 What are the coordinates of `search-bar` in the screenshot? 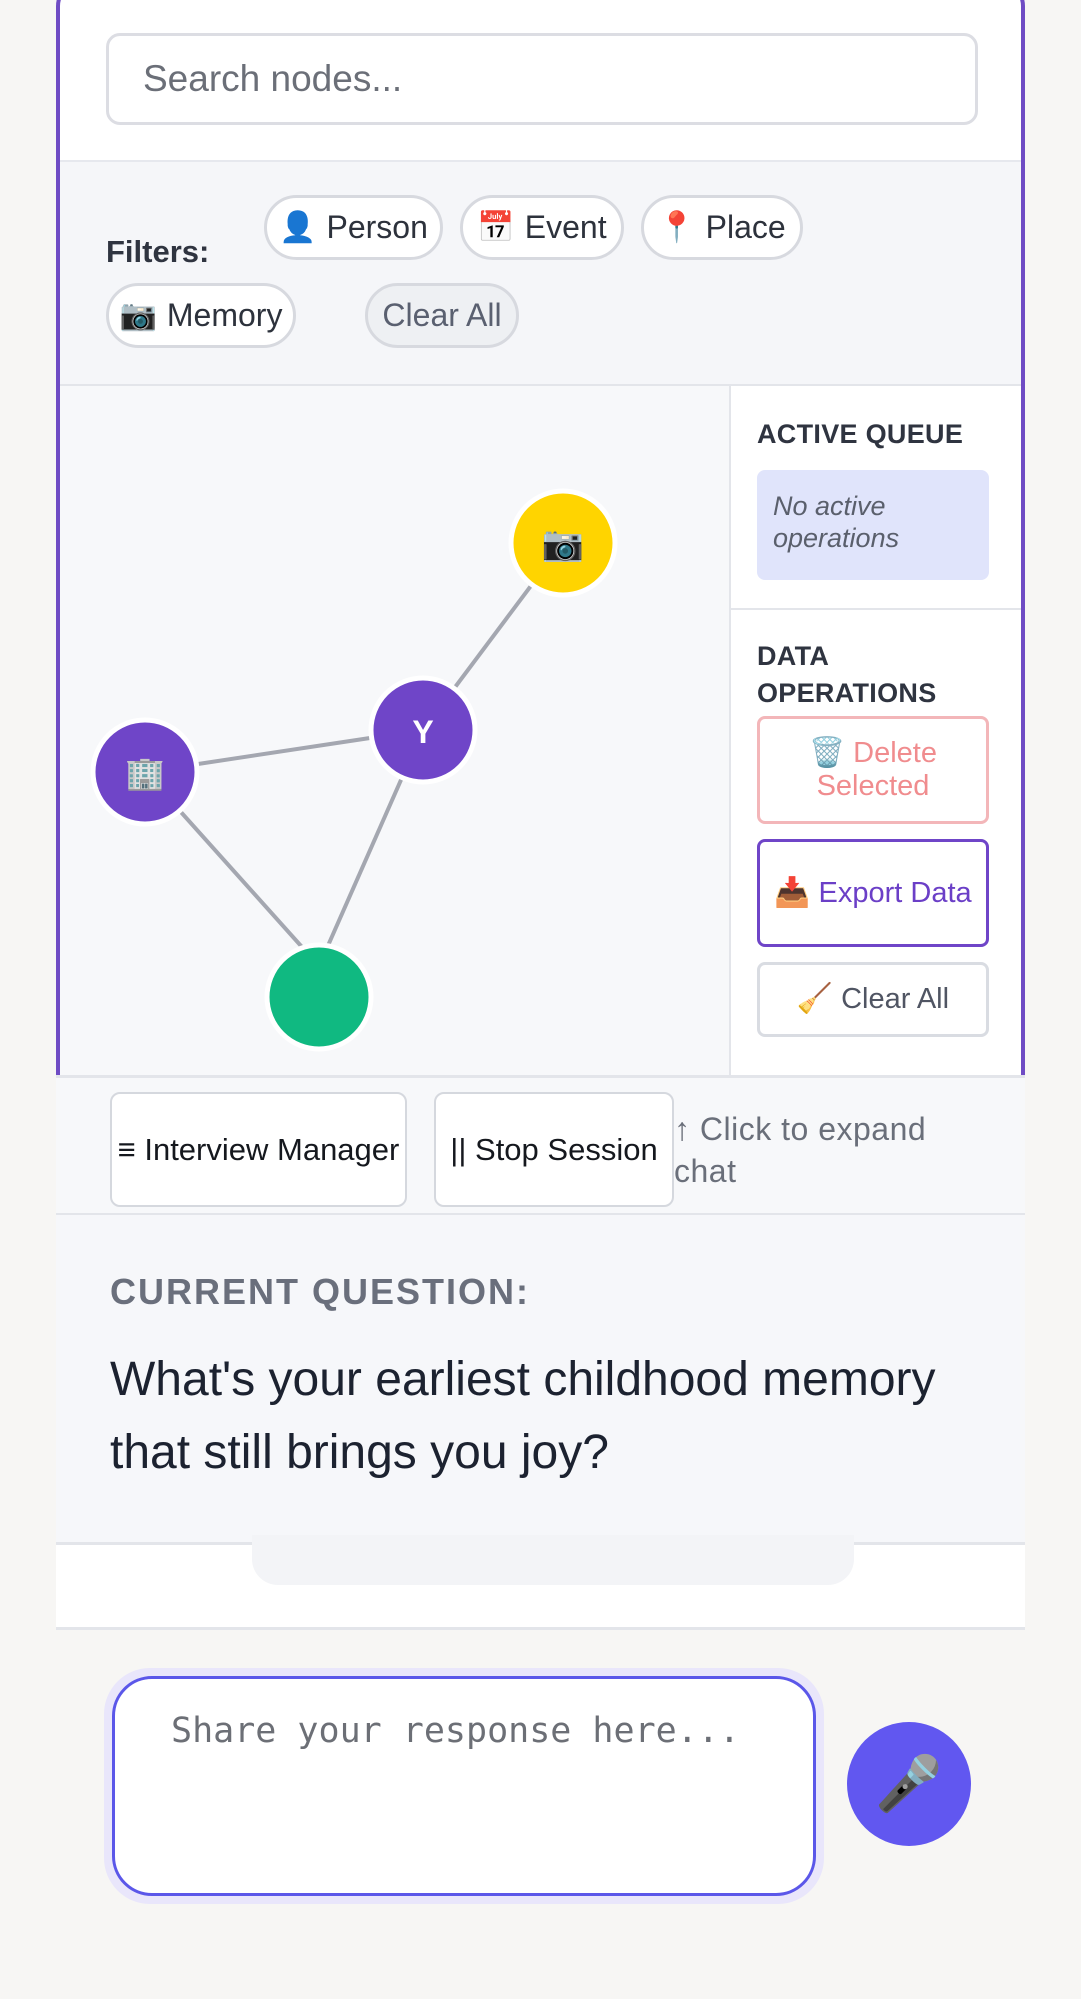 It's located at (540, 81).